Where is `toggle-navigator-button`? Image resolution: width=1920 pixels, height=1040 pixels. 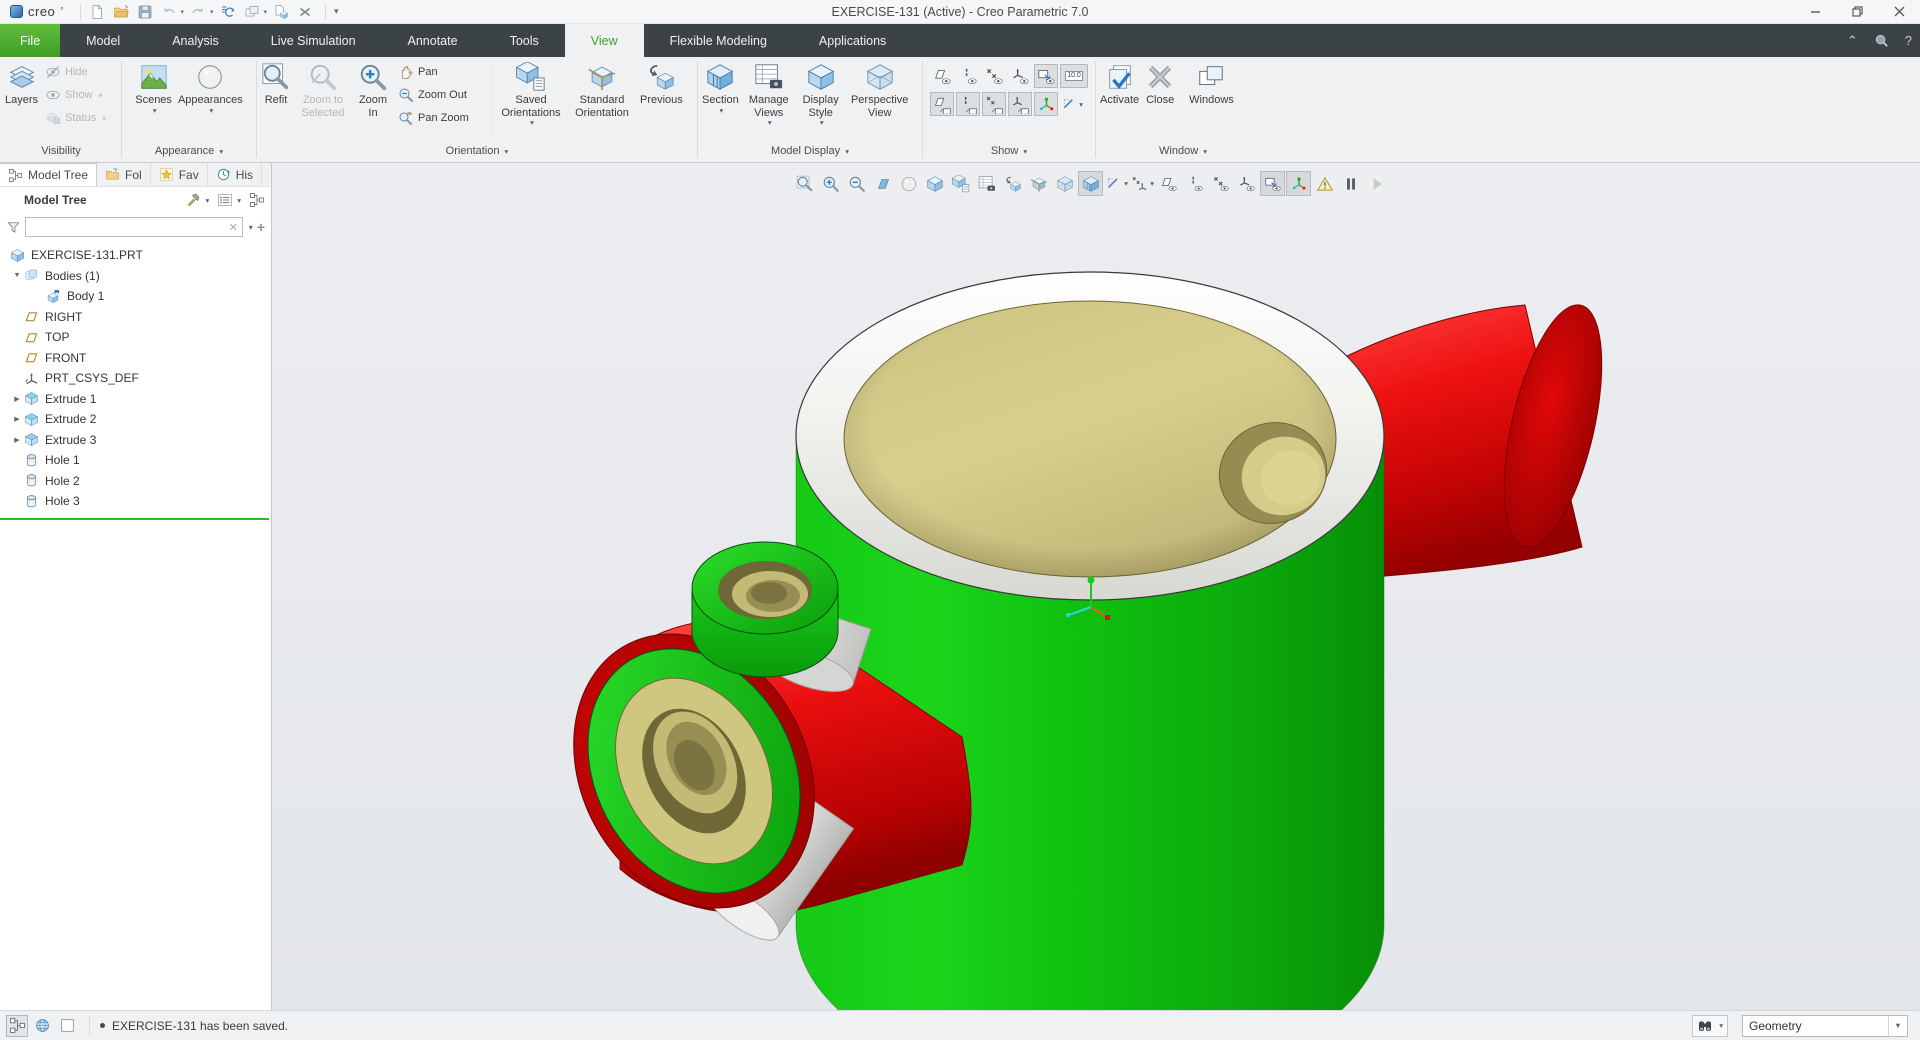
toggle-navigator-button is located at coordinates (17, 1025).